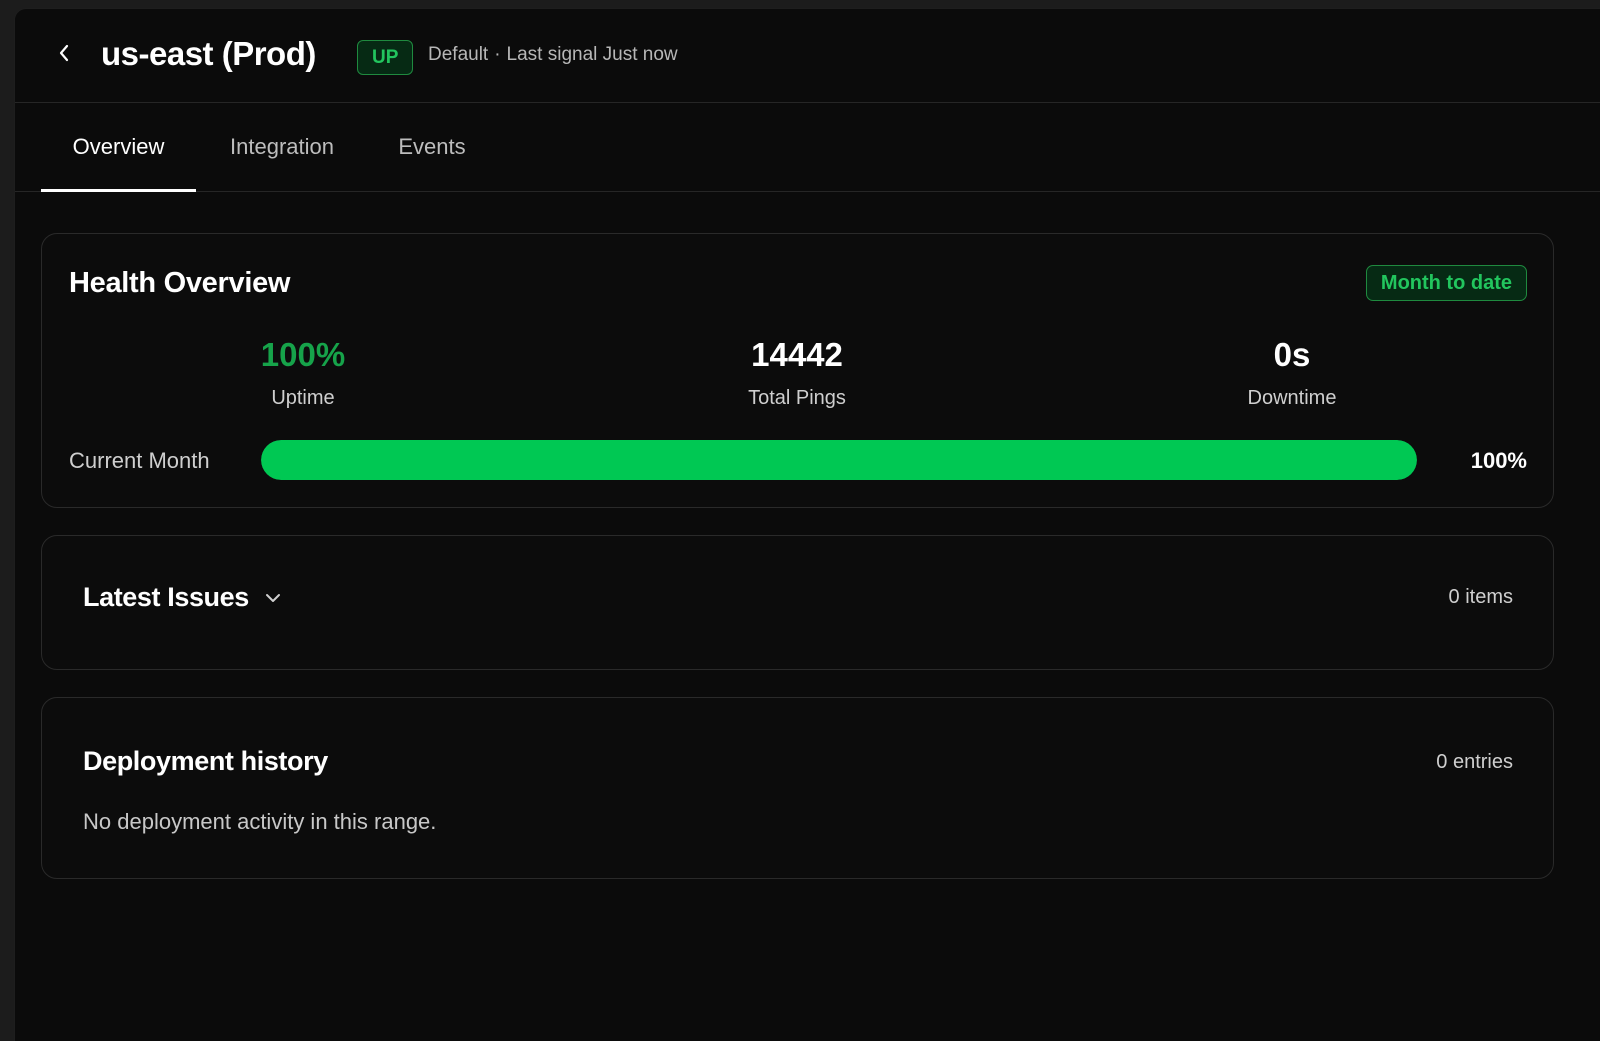  What do you see at coordinates (1498, 460) in the screenshot?
I see `progress-percent: 100%` at bounding box center [1498, 460].